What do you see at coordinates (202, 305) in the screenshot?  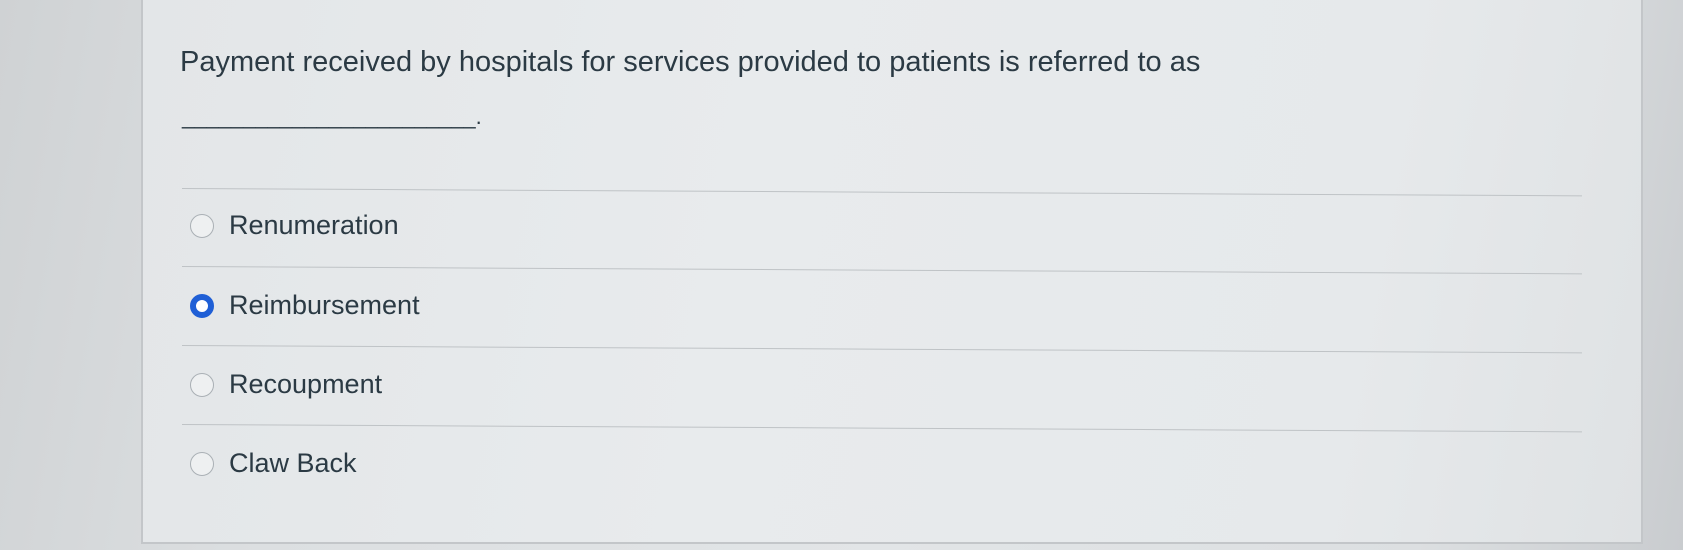 I see `radio-button-selected` at bounding box center [202, 305].